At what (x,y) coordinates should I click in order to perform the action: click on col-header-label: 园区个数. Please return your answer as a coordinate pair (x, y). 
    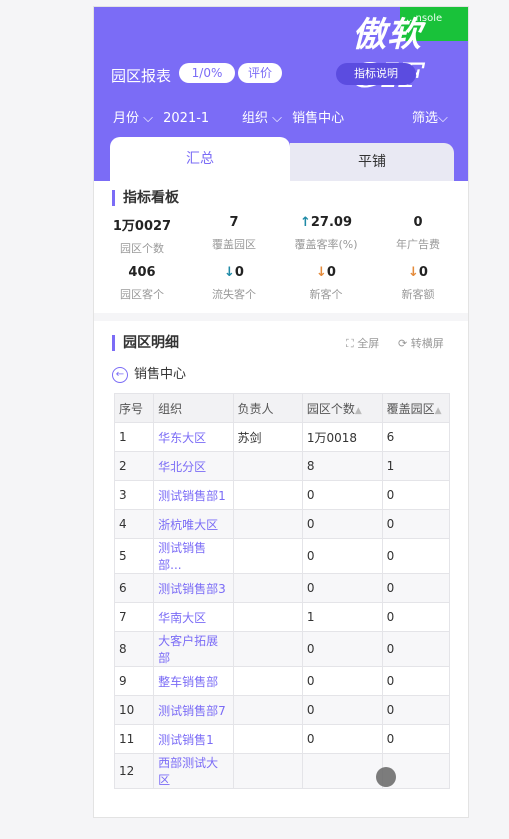
    Looking at the image, I should click on (330, 408).